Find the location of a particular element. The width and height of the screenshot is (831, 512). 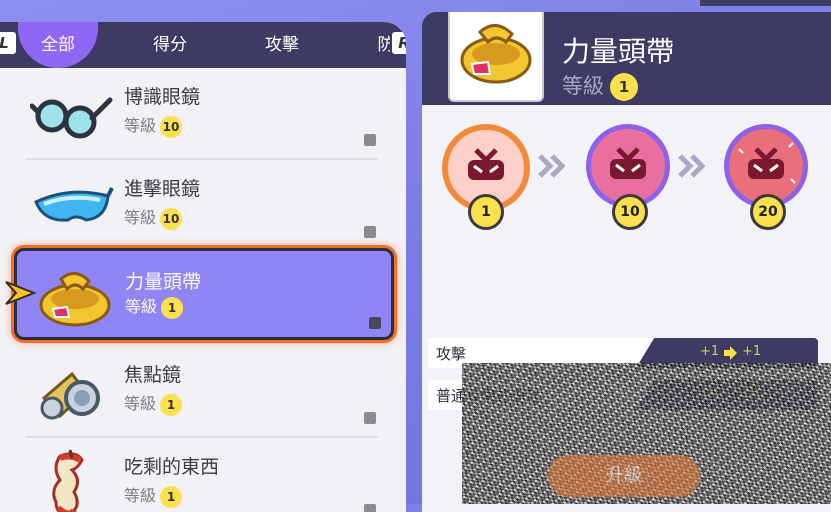

list-item-wise-glasses: 博識眼鏡 等級 10 is located at coordinates (203, 114).